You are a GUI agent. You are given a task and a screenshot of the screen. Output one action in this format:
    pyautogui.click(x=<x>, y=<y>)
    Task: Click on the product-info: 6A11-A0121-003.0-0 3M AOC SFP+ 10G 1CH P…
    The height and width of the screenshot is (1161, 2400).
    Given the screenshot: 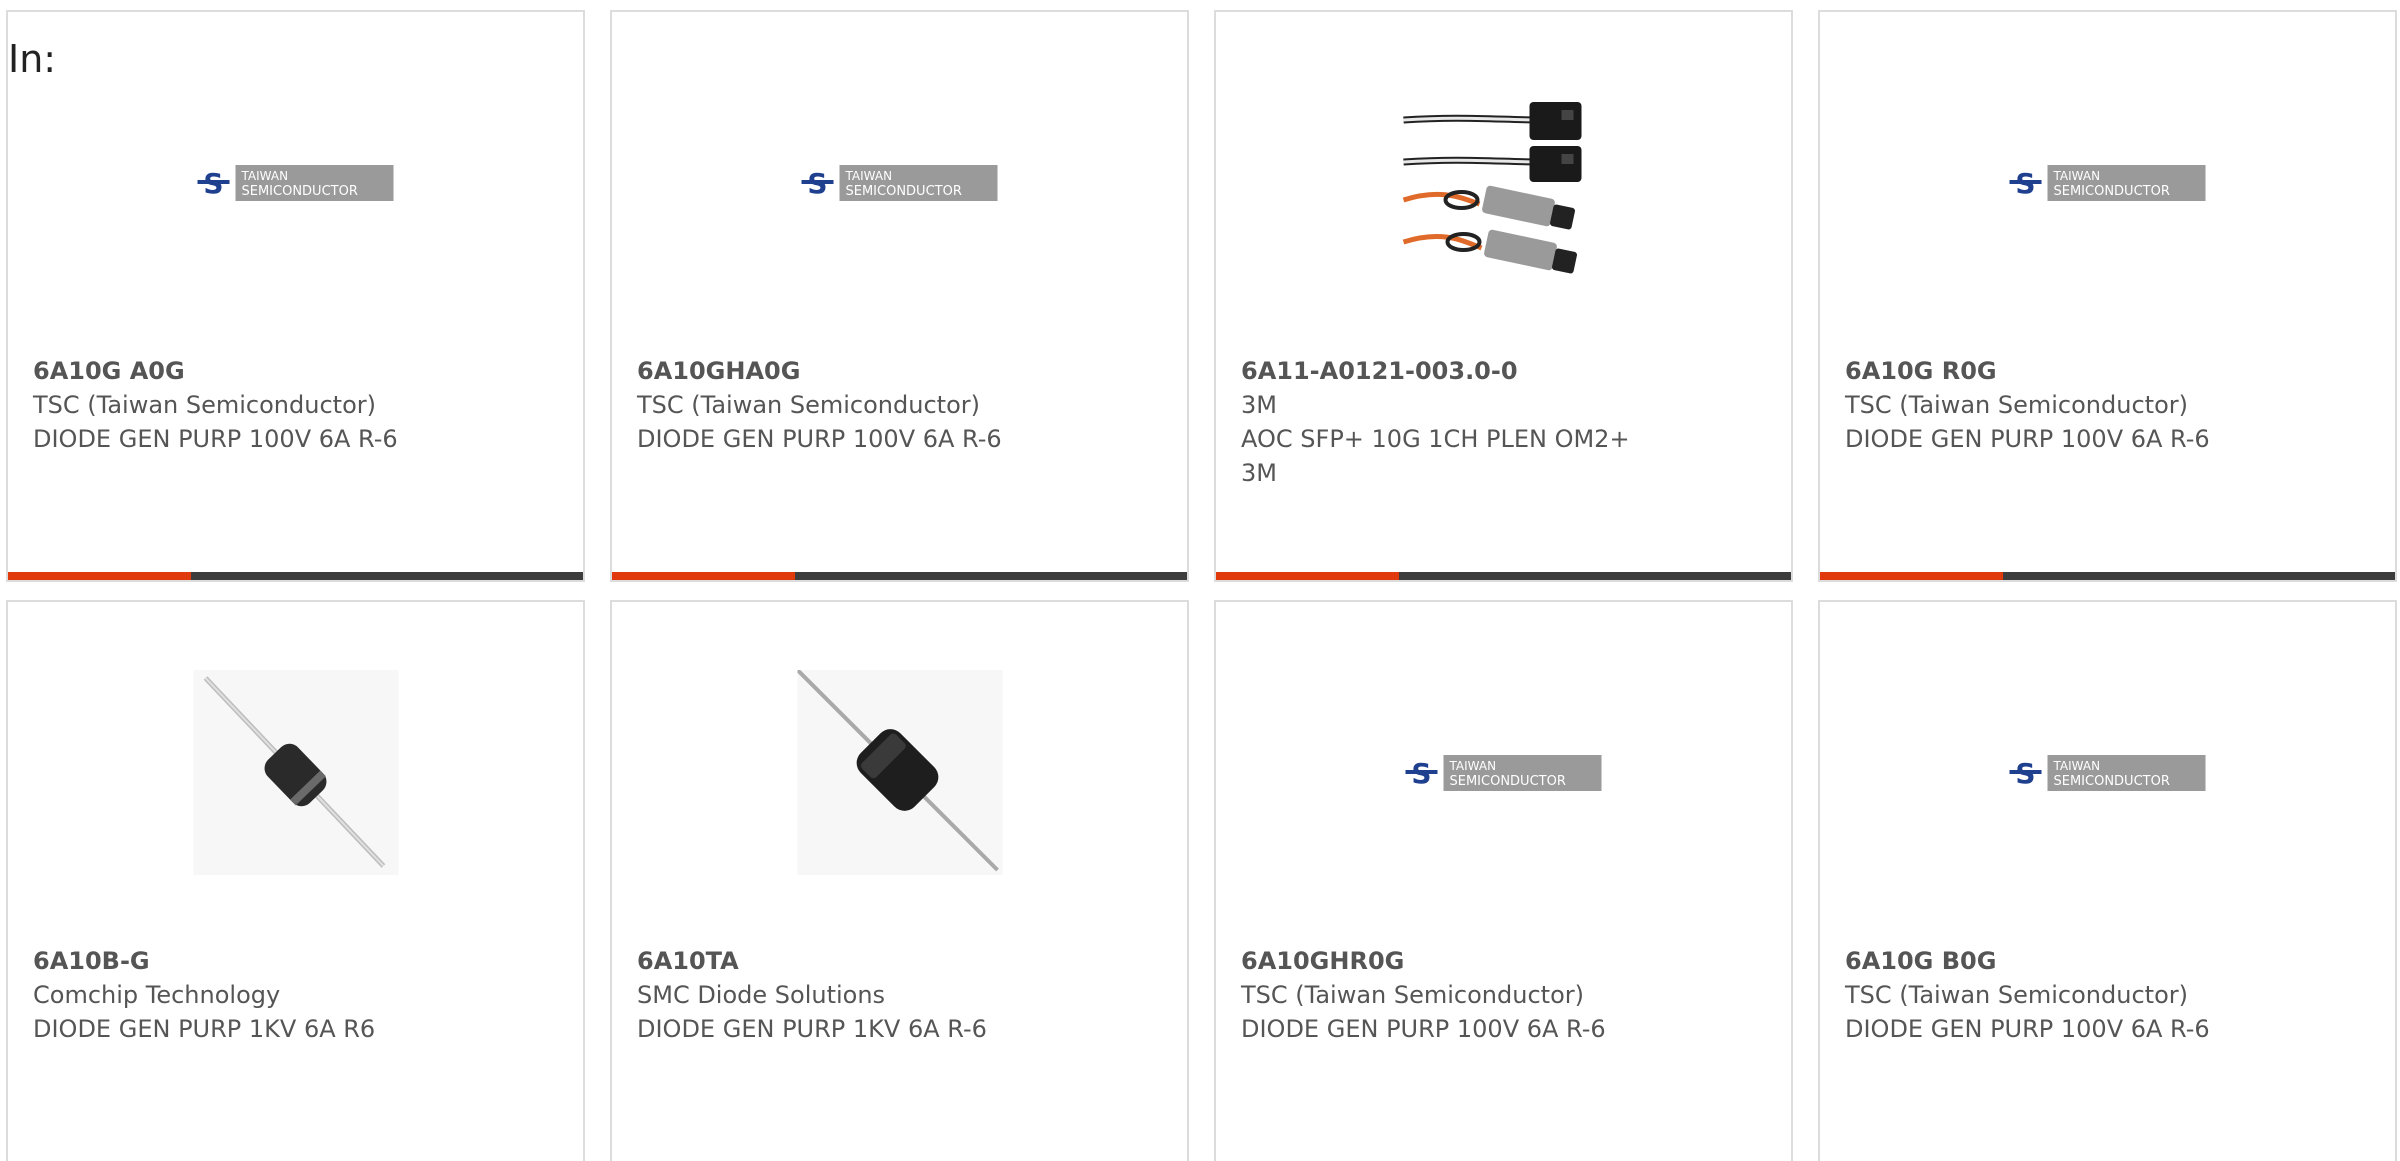 What is the action you would take?
    pyautogui.click(x=1506, y=422)
    